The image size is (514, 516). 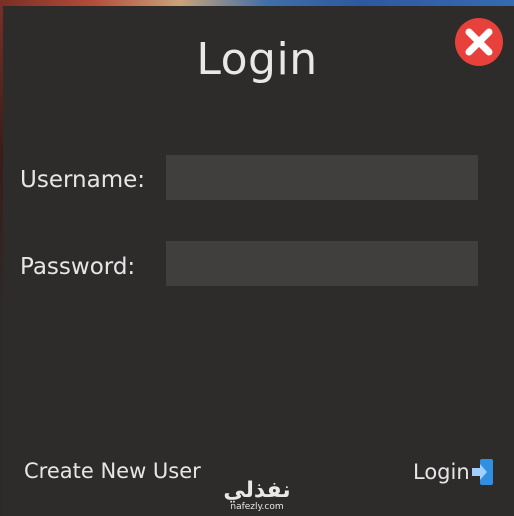 I want to click on login-button: Login, so click(x=453, y=472).